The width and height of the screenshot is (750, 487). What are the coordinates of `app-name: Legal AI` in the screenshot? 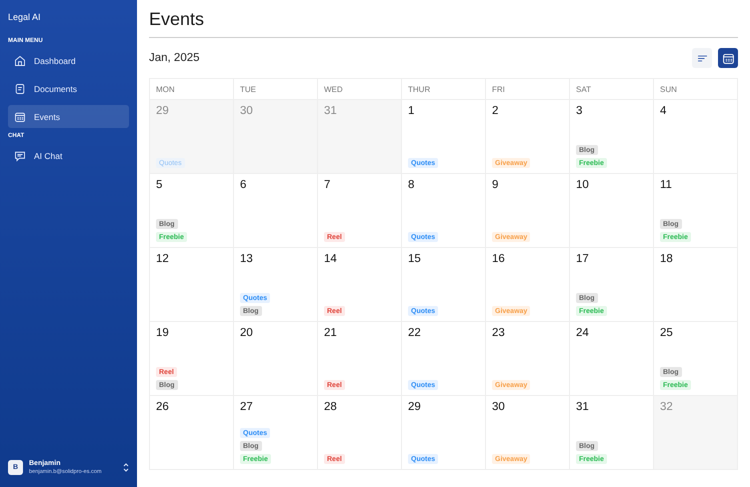 It's located at (25, 17).